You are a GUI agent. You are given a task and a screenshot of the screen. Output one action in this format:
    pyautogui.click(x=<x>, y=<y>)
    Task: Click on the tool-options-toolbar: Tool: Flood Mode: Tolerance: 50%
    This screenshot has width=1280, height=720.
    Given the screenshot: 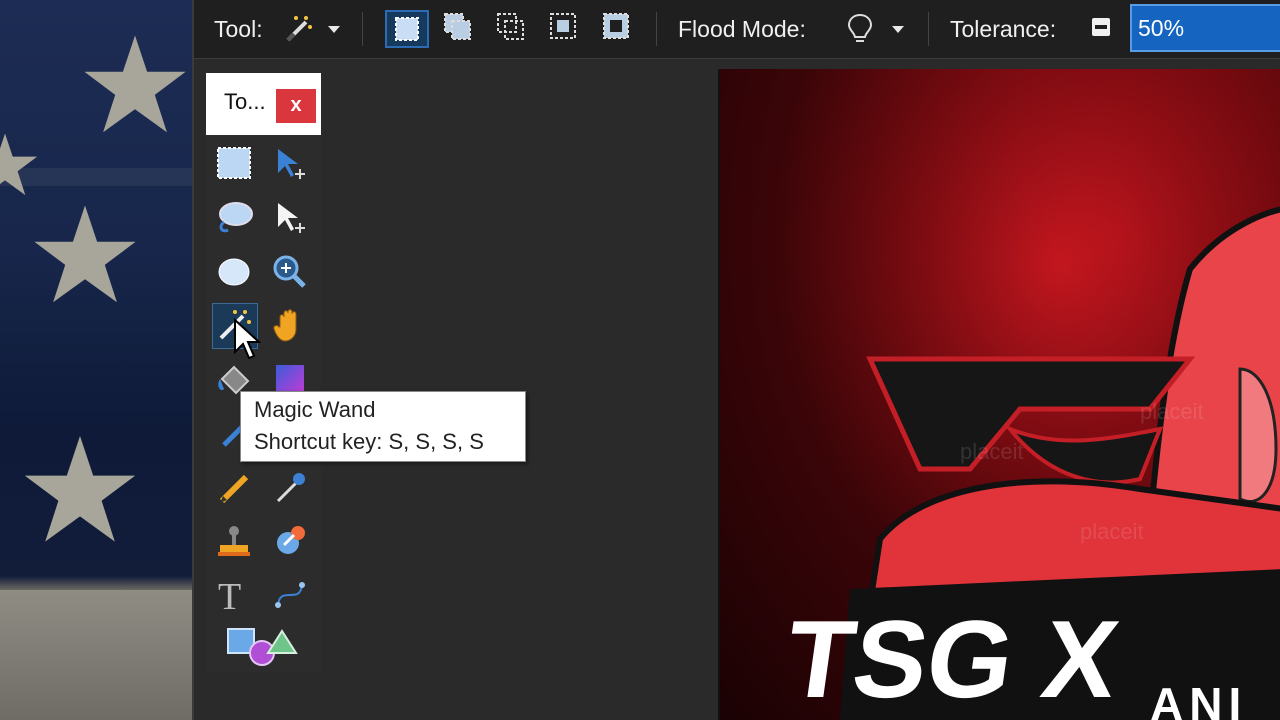 What is the action you would take?
    pyautogui.click(x=737, y=29)
    